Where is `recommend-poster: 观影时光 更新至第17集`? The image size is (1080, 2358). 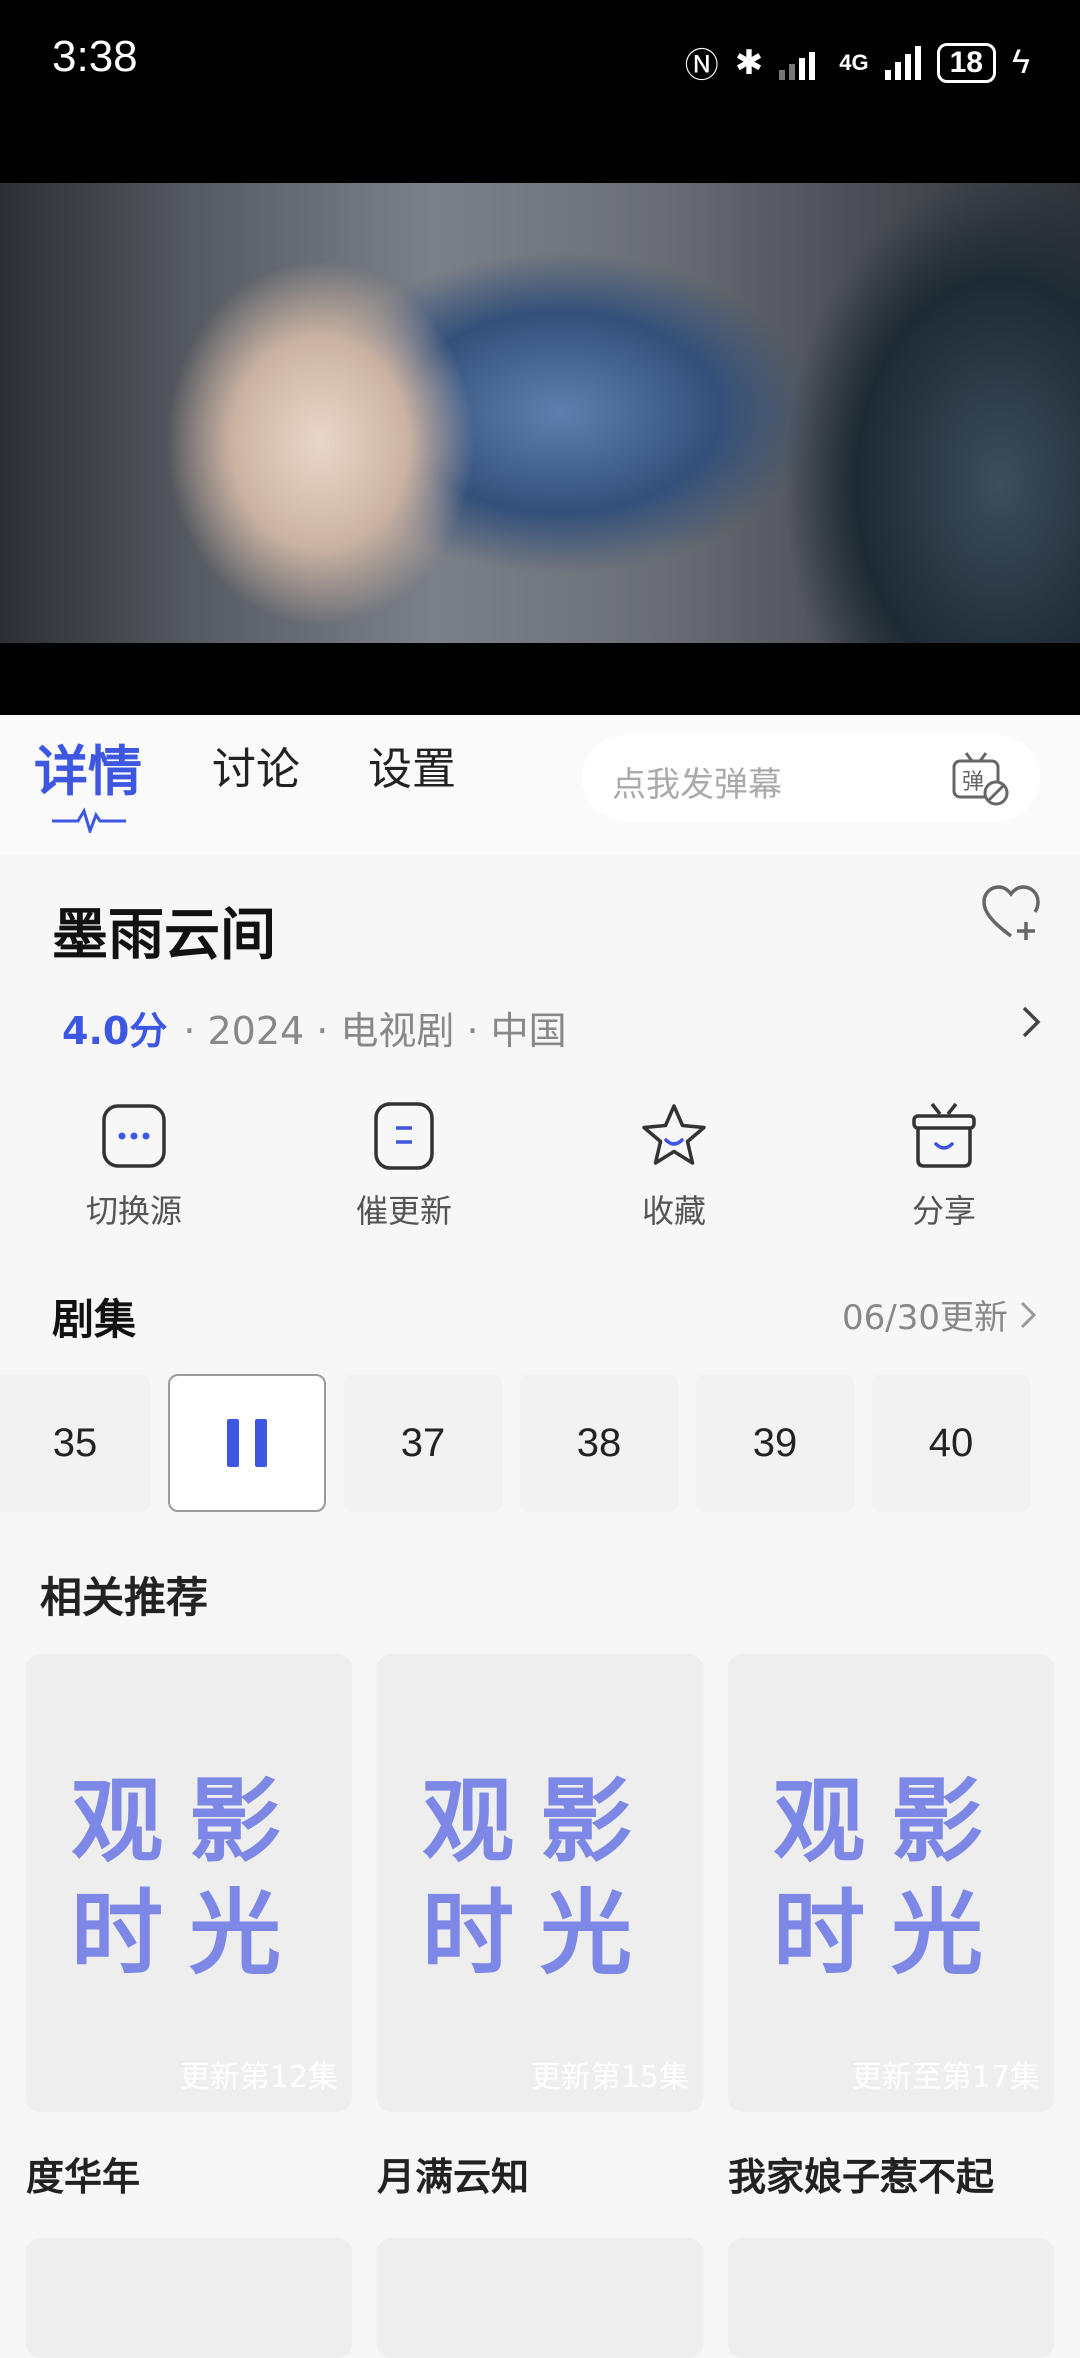
recommend-poster: 观影时光 更新至第17集 is located at coordinates (891, 1883).